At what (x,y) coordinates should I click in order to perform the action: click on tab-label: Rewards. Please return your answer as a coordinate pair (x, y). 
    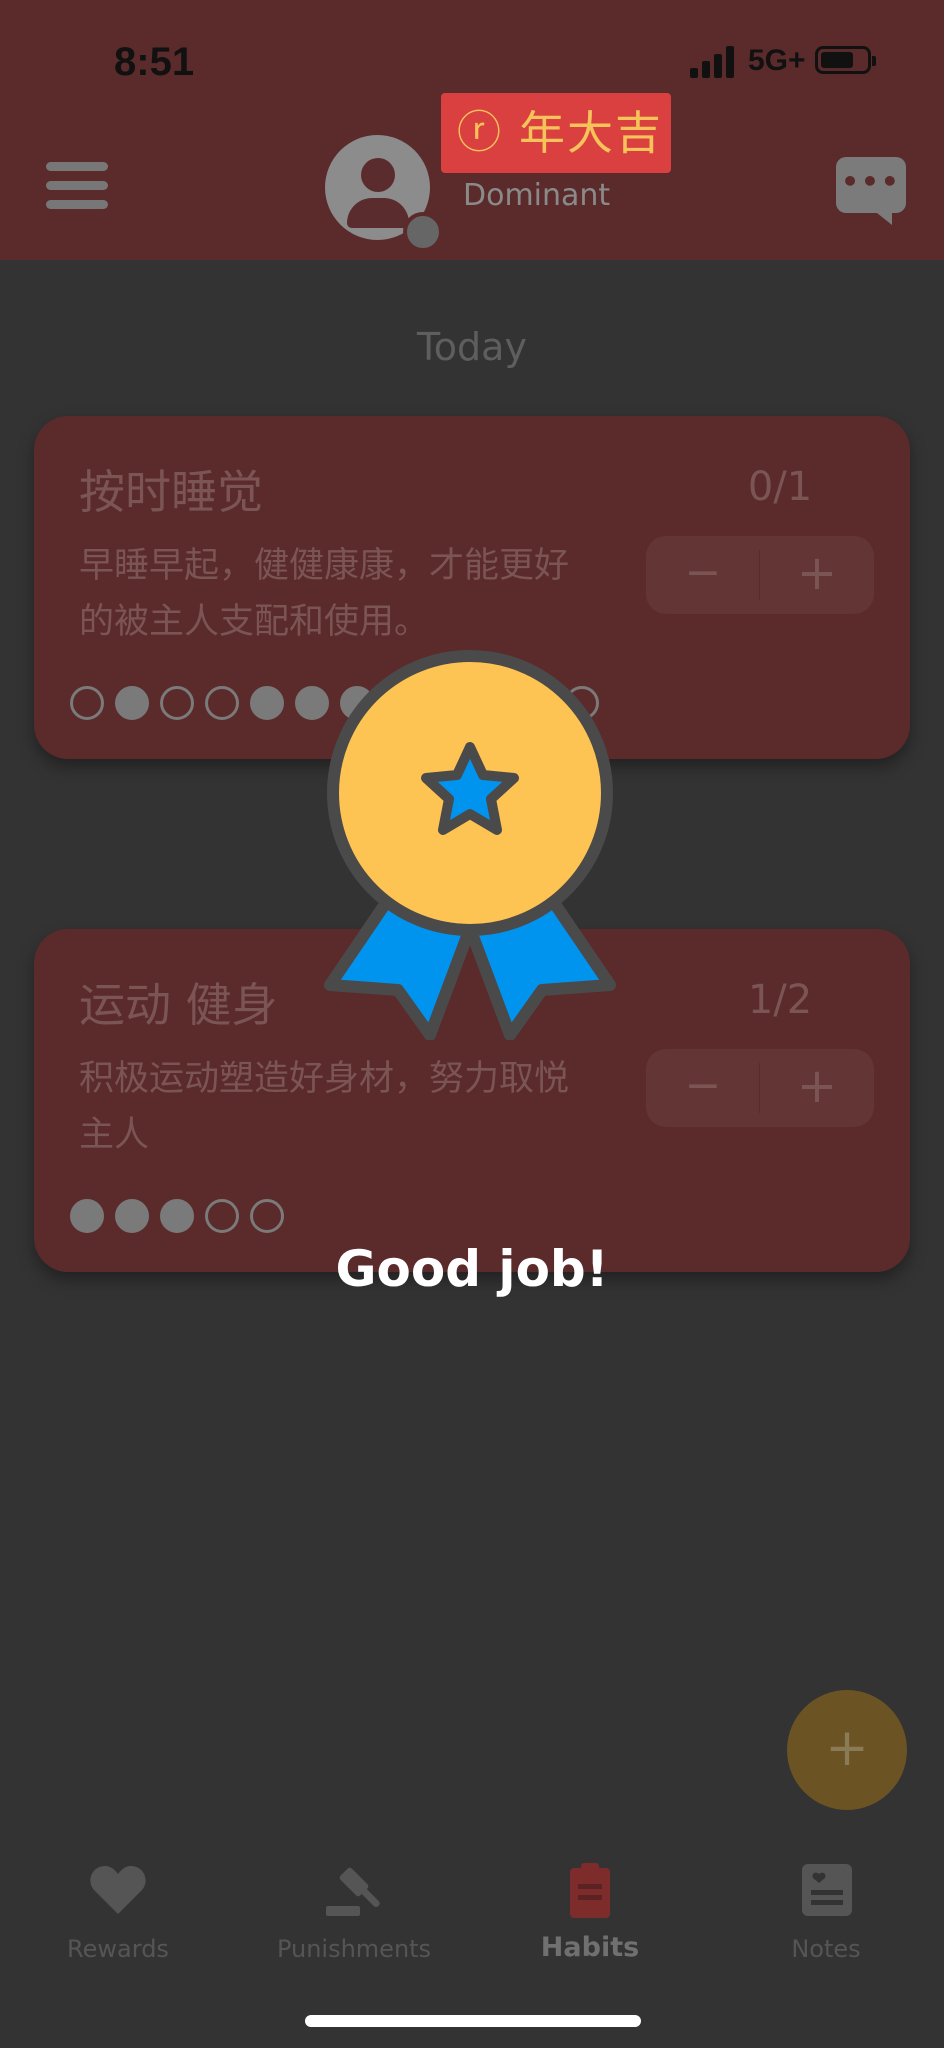
    Looking at the image, I should click on (118, 1949).